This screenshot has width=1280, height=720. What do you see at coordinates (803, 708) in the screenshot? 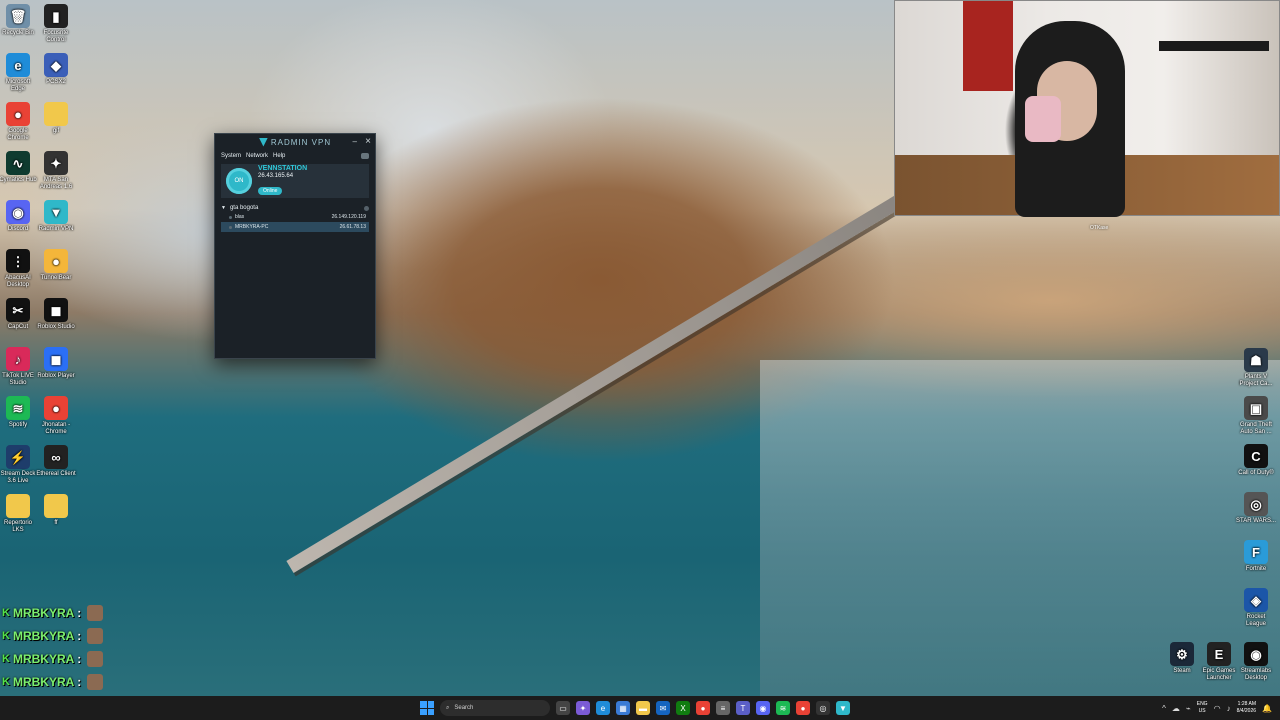
I see `chrome-profile-icon: ●` at bounding box center [803, 708].